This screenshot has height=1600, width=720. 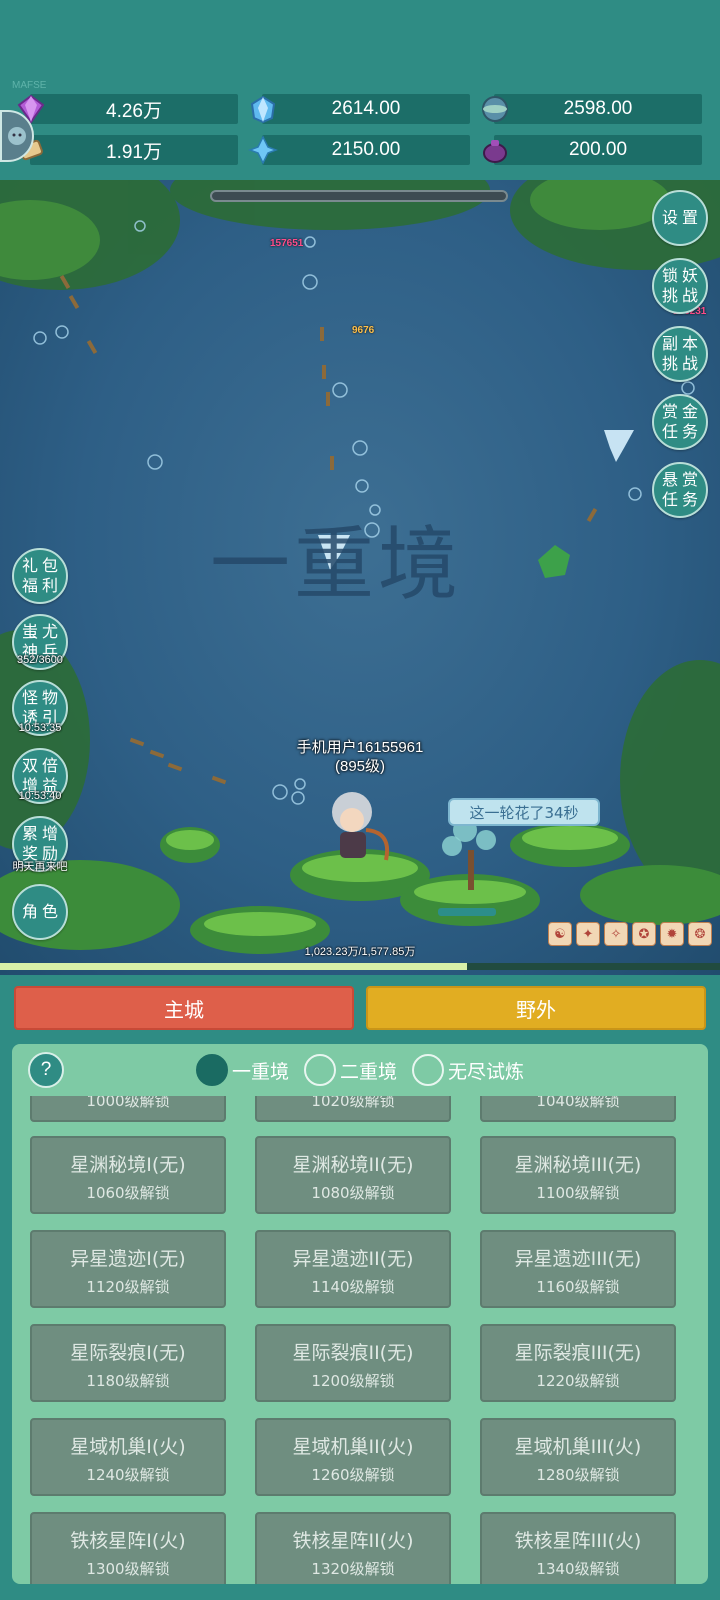 I want to click on experience-text: 1,023.23万/1,577.85万, so click(x=360, y=952).